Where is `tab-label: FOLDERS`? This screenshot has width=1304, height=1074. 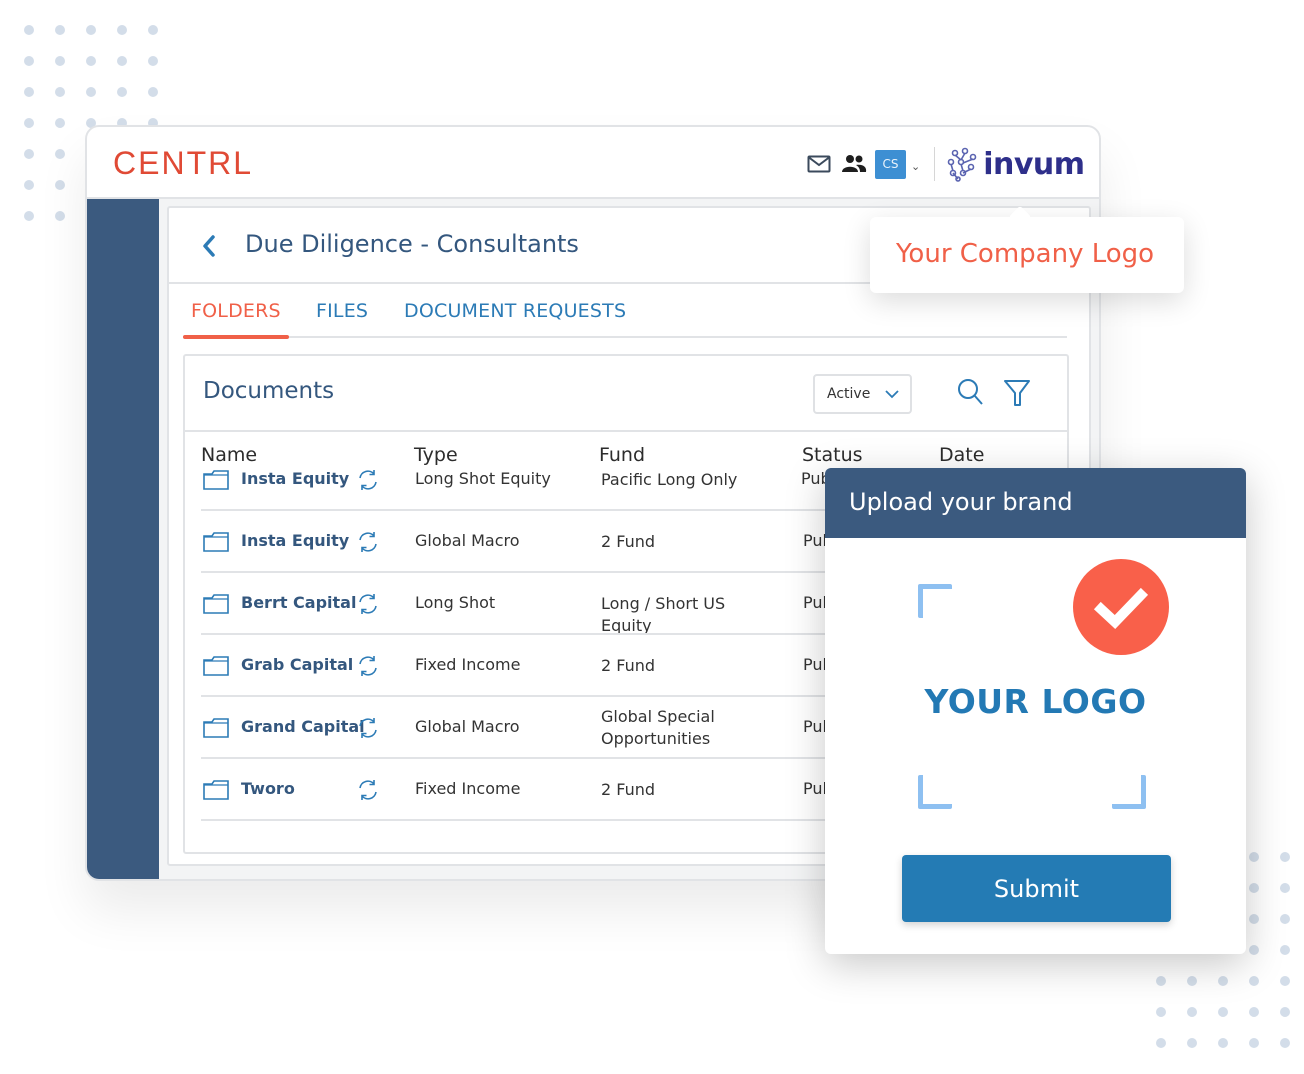
tab-label: FOLDERS is located at coordinates (236, 311).